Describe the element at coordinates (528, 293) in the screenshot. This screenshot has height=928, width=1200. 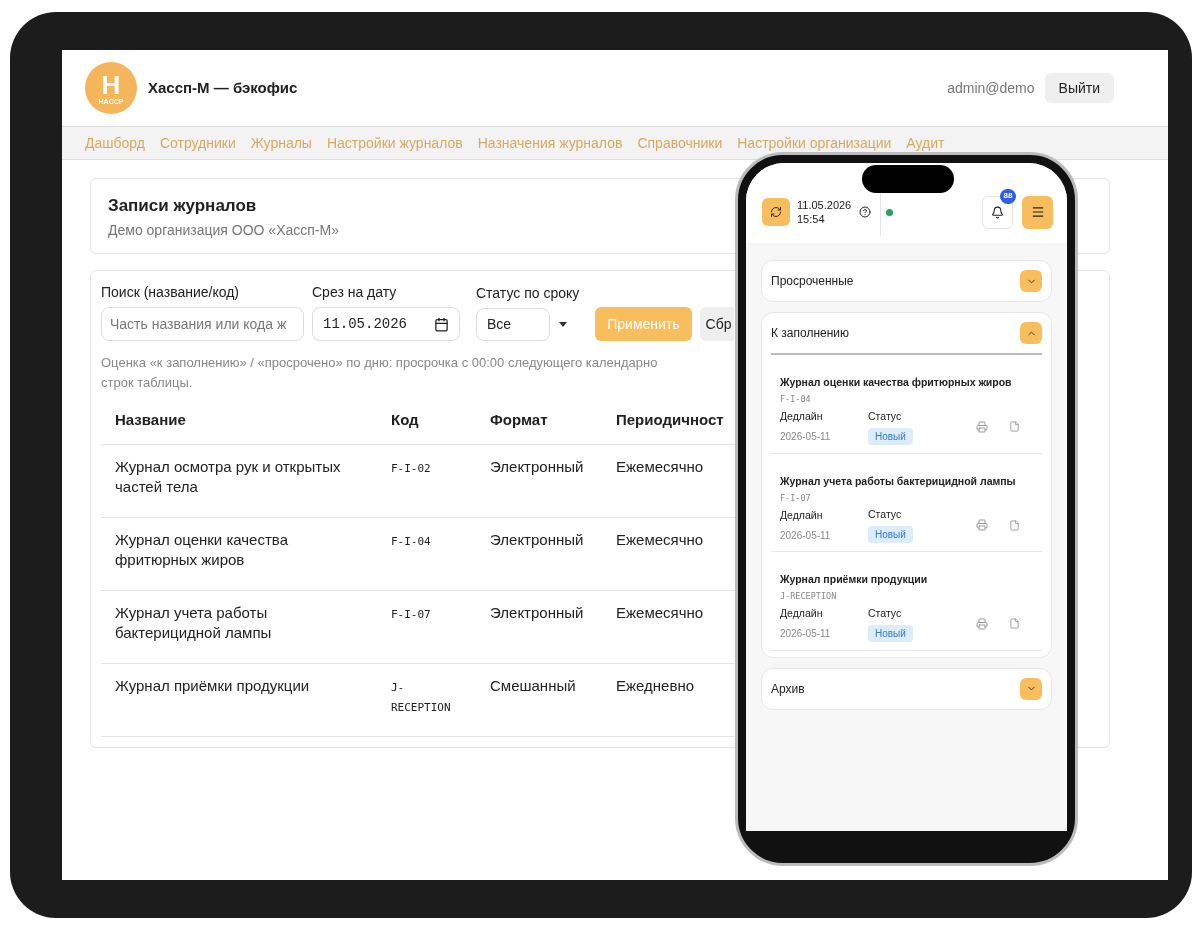
I see `field-label: Статус по сроку` at that location.